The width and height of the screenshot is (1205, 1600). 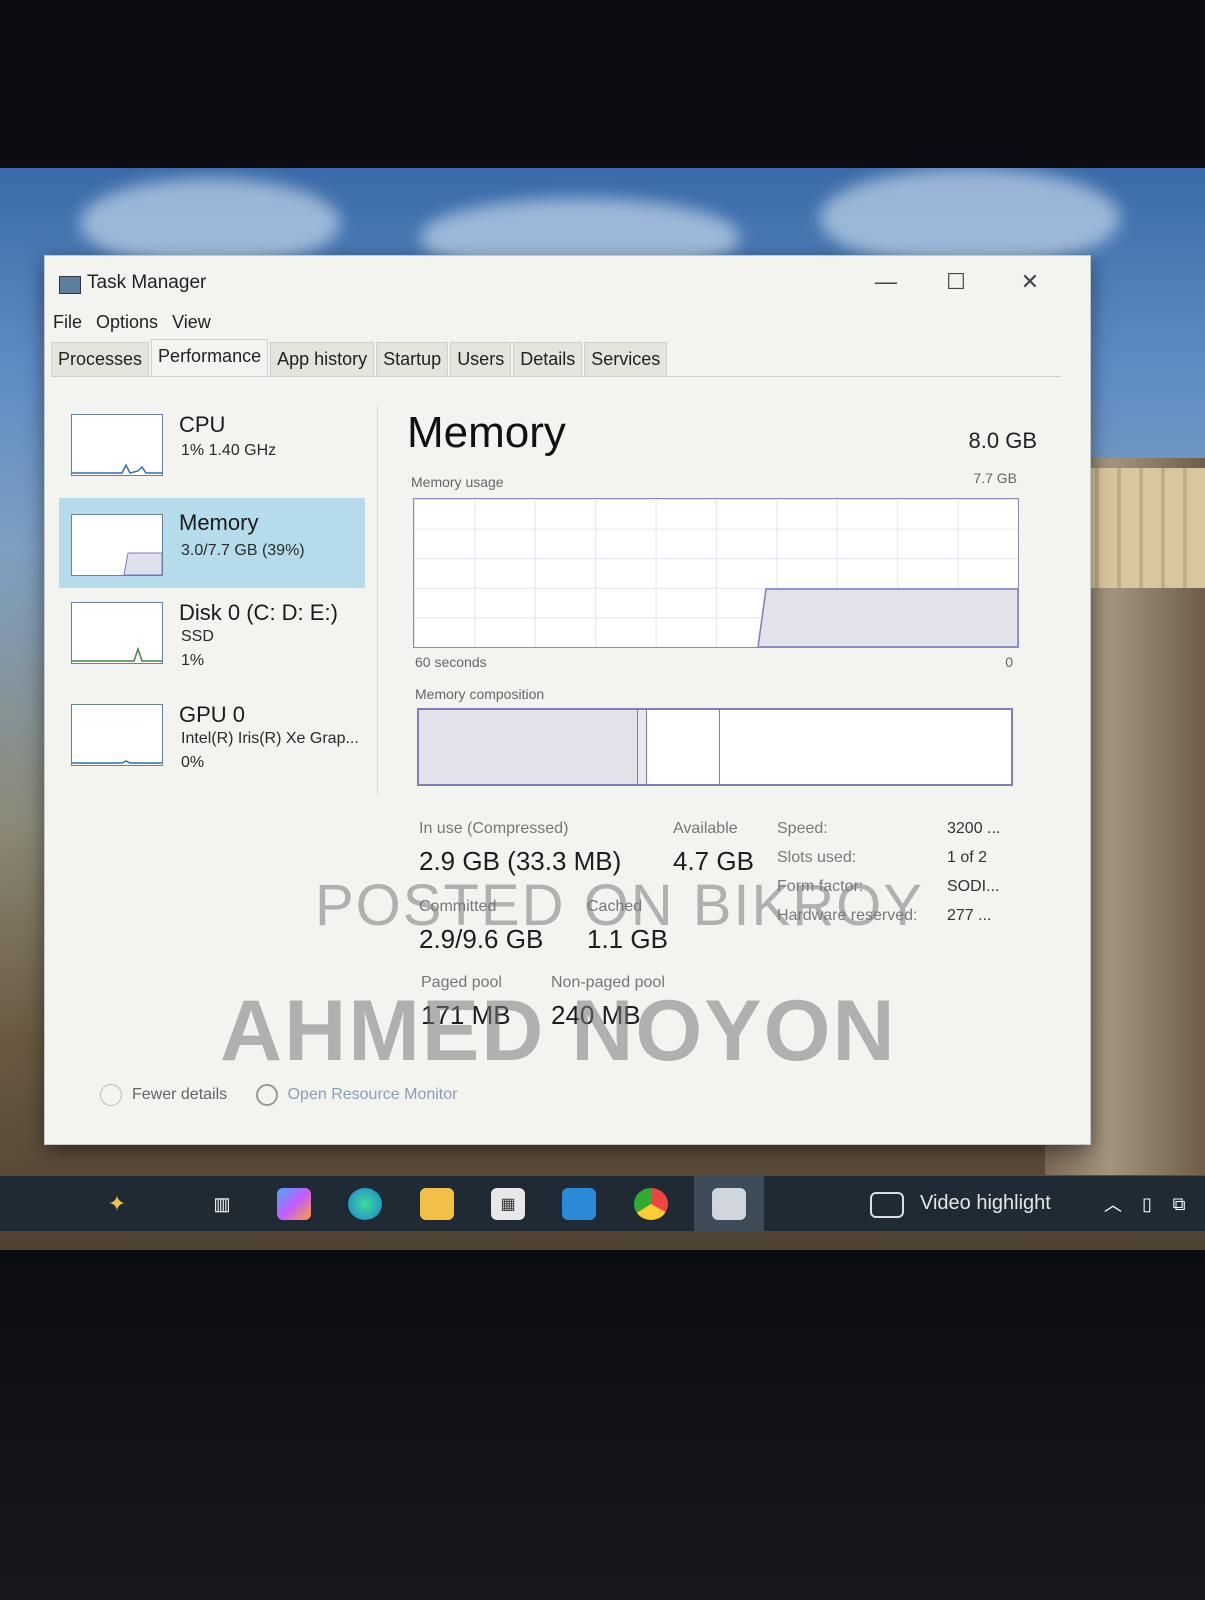 What do you see at coordinates (67, 327) in the screenshot?
I see `menu-file: File` at bounding box center [67, 327].